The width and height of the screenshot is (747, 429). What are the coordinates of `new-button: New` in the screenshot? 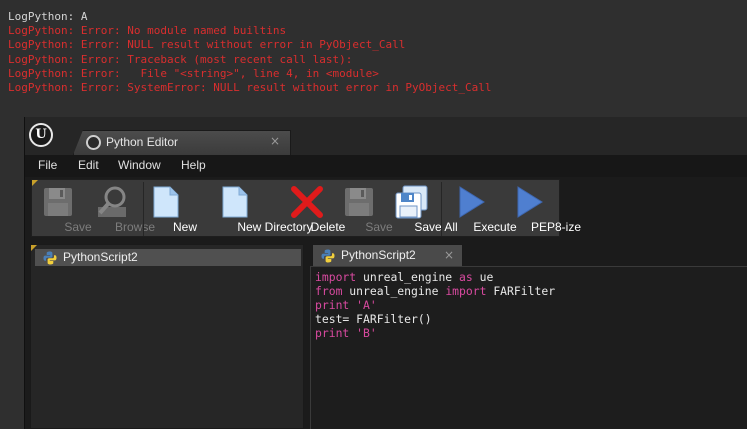 It's located at (172, 209).